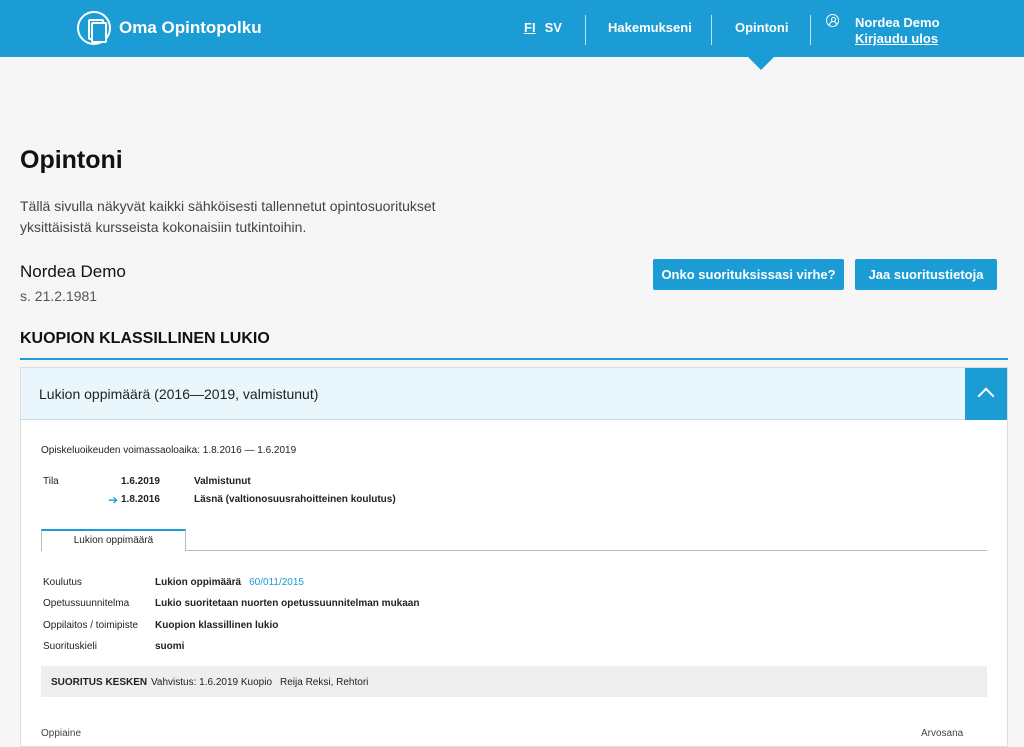 The height and width of the screenshot is (747, 1024). Describe the element at coordinates (113, 540) in the screenshot. I see `tab-lukion-oppimaara: Lukion oppimäärä` at that location.